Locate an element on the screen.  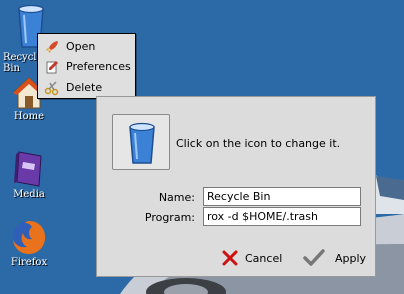
menu-item-delete: Delete is located at coordinates (86, 88).